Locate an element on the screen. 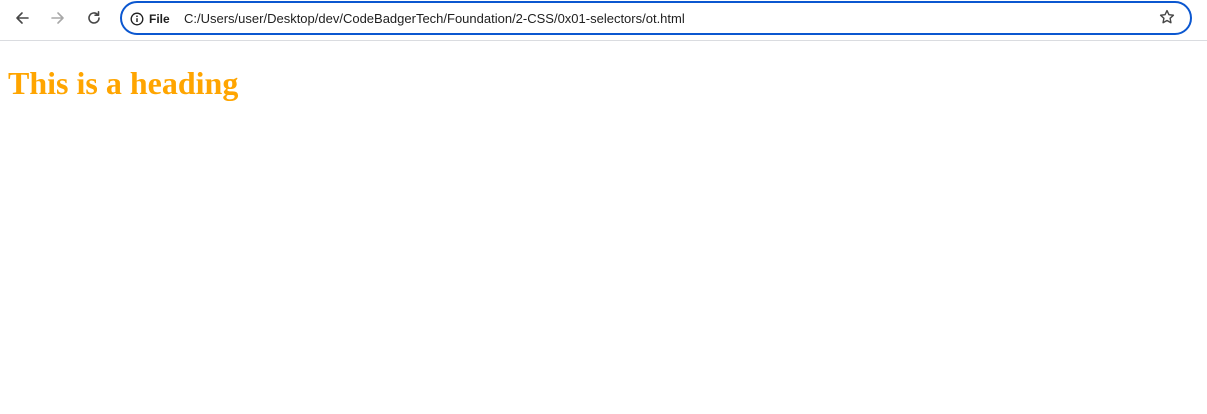 Image resolution: width=1207 pixels, height=414 pixels. page-heading: This is a heading is located at coordinates (123, 83).